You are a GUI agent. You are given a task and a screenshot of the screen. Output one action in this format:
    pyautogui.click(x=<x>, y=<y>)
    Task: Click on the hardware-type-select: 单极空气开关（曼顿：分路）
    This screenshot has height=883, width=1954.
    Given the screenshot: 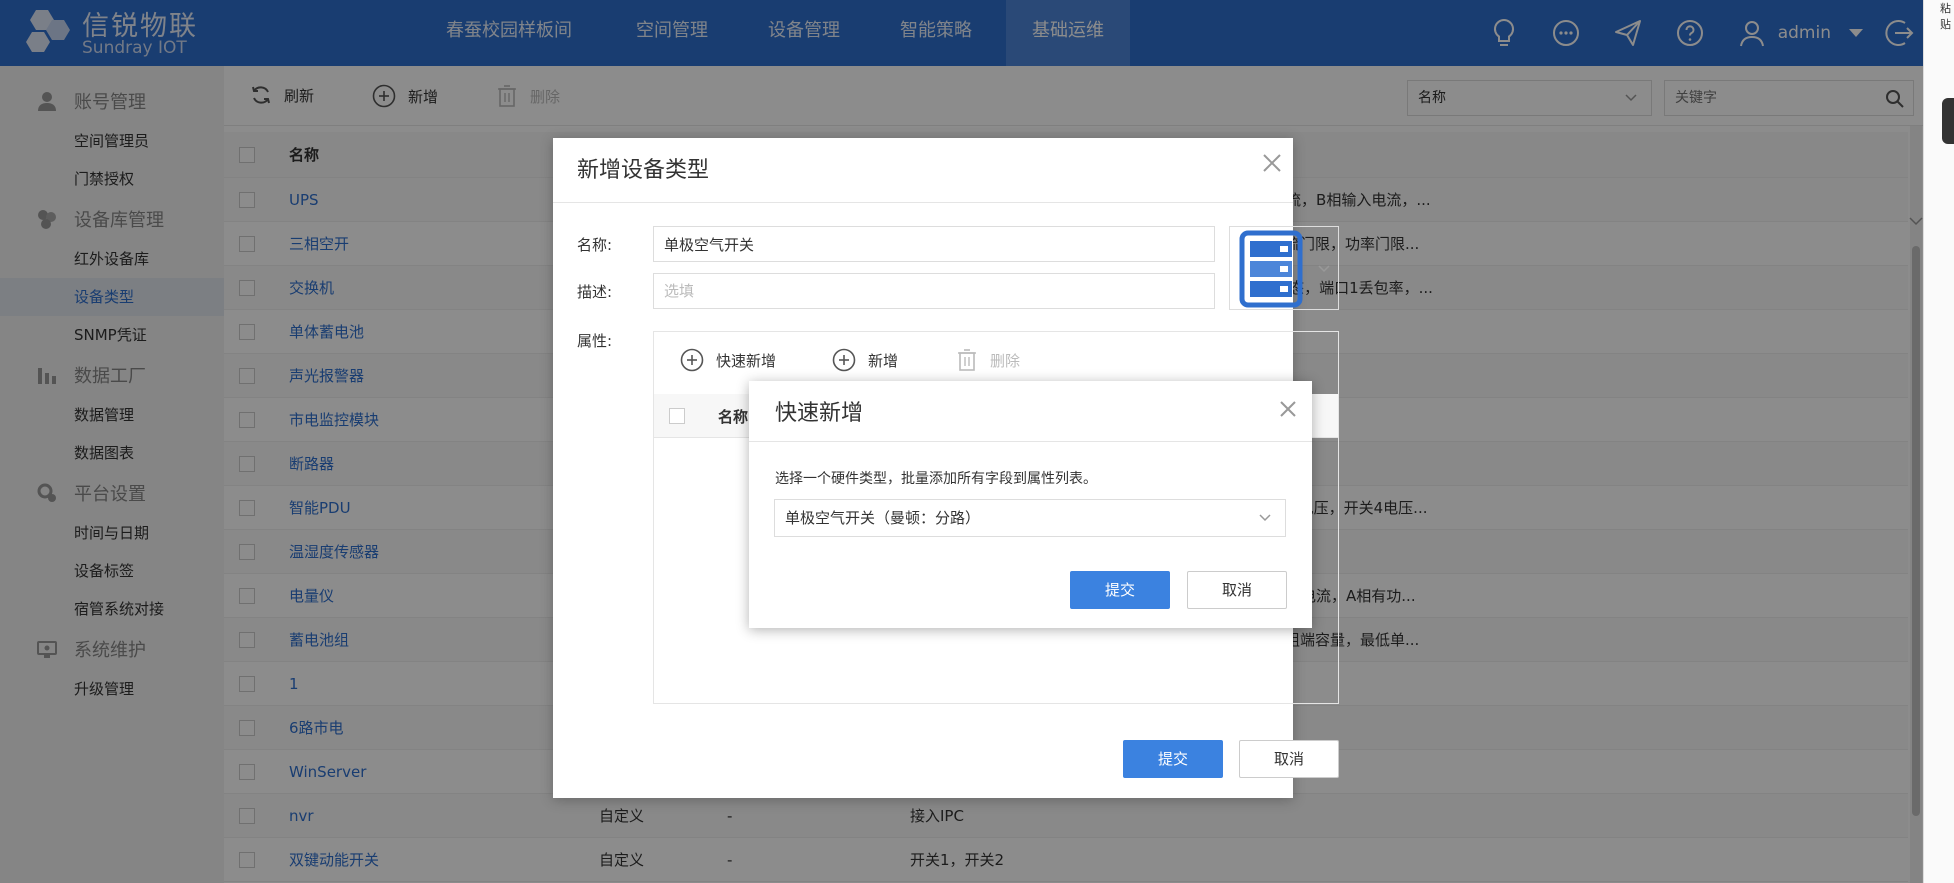 What is the action you would take?
    pyautogui.click(x=1030, y=518)
    